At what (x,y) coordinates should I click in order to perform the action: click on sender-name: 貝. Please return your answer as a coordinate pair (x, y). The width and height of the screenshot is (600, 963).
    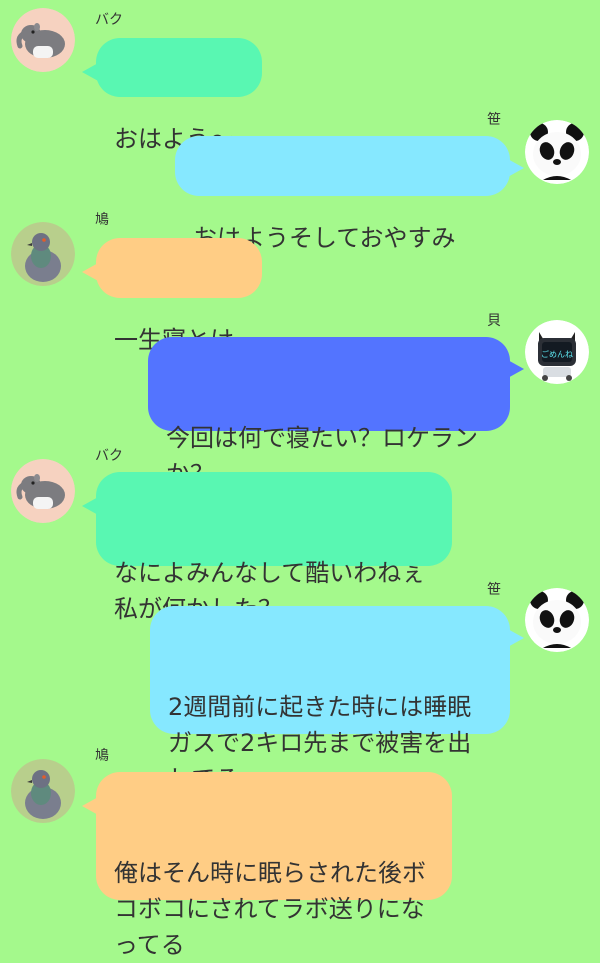
    Looking at the image, I should click on (494, 321).